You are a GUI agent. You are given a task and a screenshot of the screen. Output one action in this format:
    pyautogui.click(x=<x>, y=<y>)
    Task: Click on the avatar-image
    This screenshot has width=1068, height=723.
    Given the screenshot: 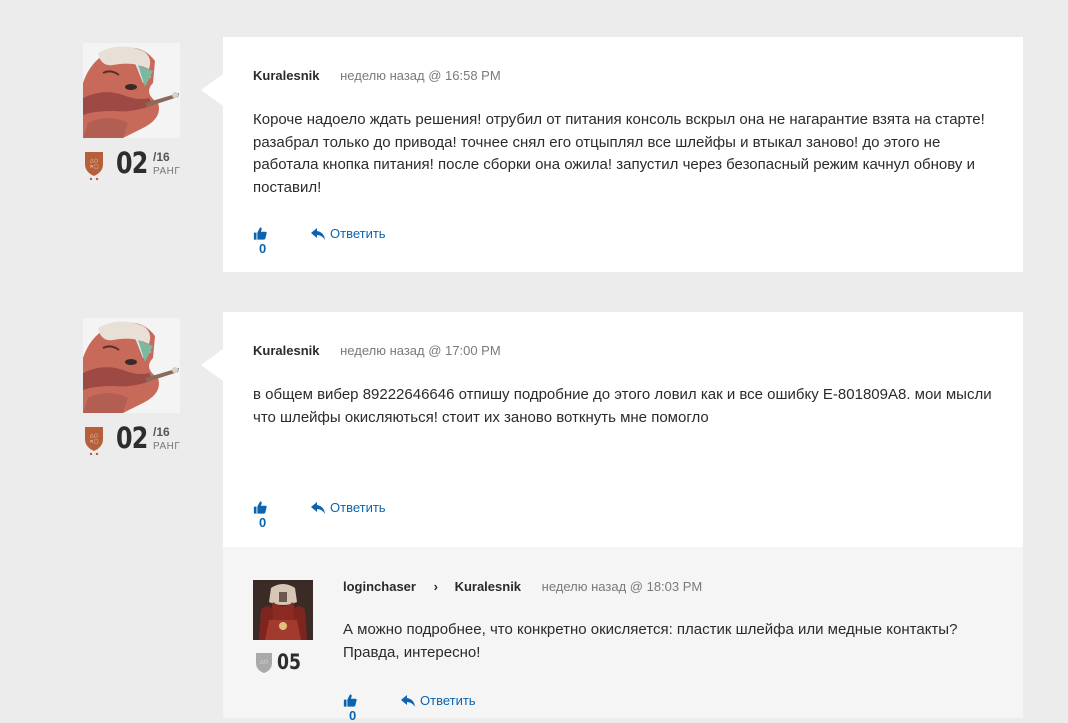 What is the action you would take?
    pyautogui.click(x=283, y=610)
    